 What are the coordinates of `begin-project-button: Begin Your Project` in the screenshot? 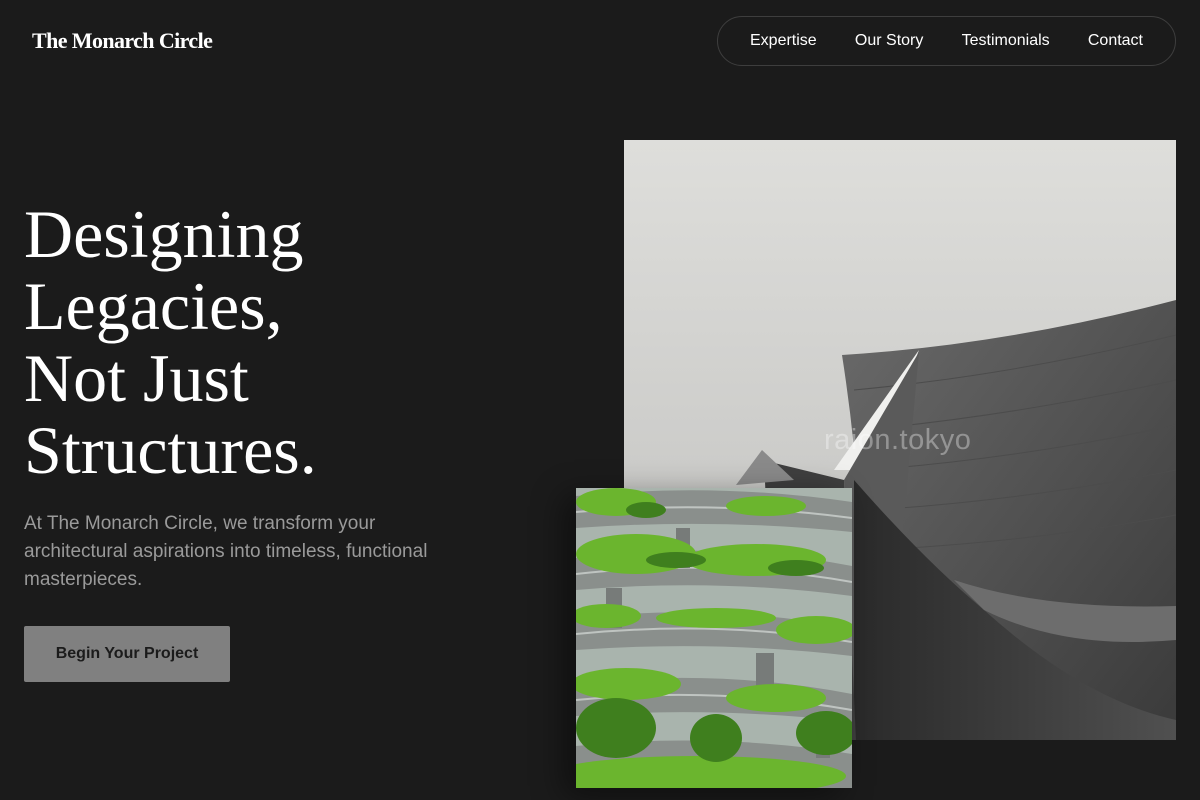 It's located at (127, 654).